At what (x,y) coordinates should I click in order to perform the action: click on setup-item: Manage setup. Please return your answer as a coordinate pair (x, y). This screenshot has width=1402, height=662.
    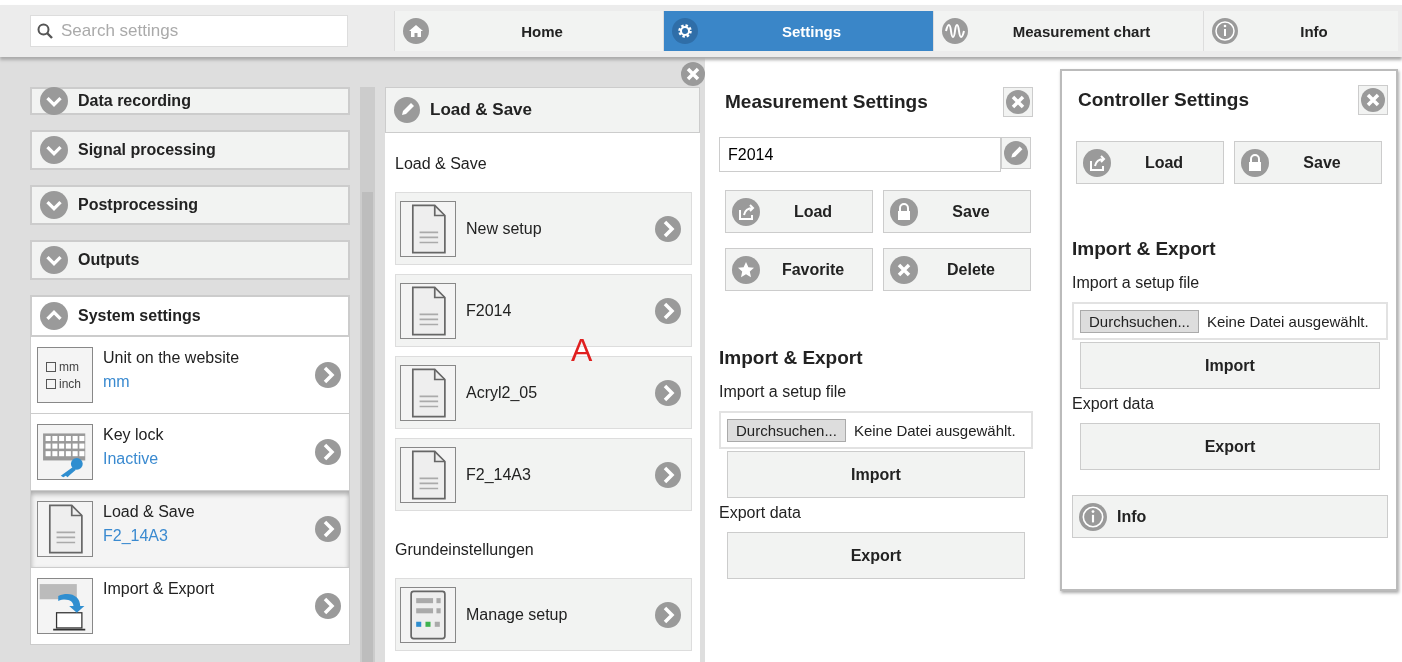
    Looking at the image, I should click on (543, 614).